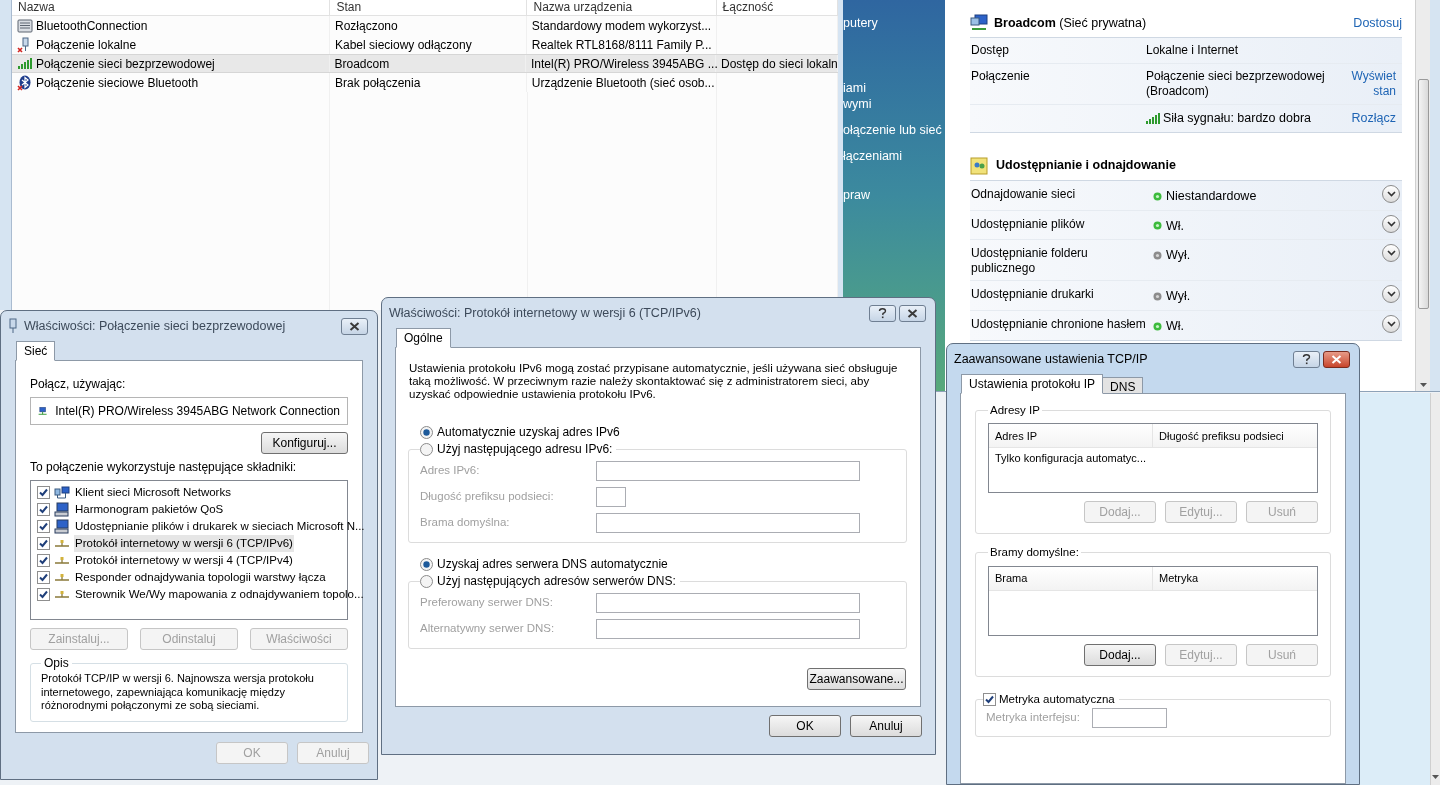 The height and width of the screenshot is (785, 1440). Describe the element at coordinates (1423, 193) in the screenshot. I see `scroll-thumb` at that location.